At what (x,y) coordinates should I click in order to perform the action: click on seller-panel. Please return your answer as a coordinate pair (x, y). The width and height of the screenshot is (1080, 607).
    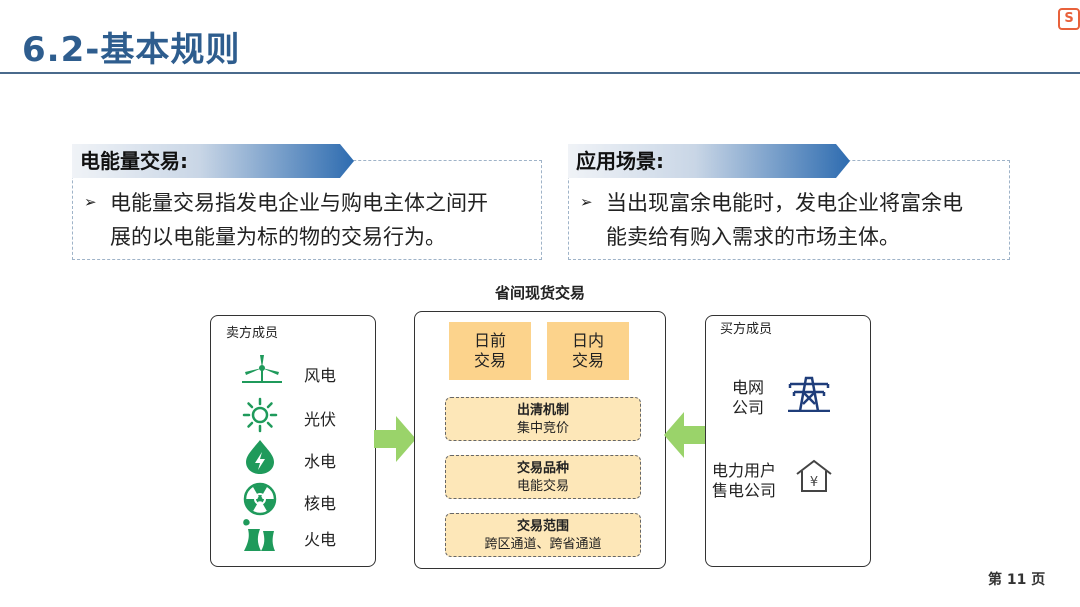
    Looking at the image, I should click on (293, 441).